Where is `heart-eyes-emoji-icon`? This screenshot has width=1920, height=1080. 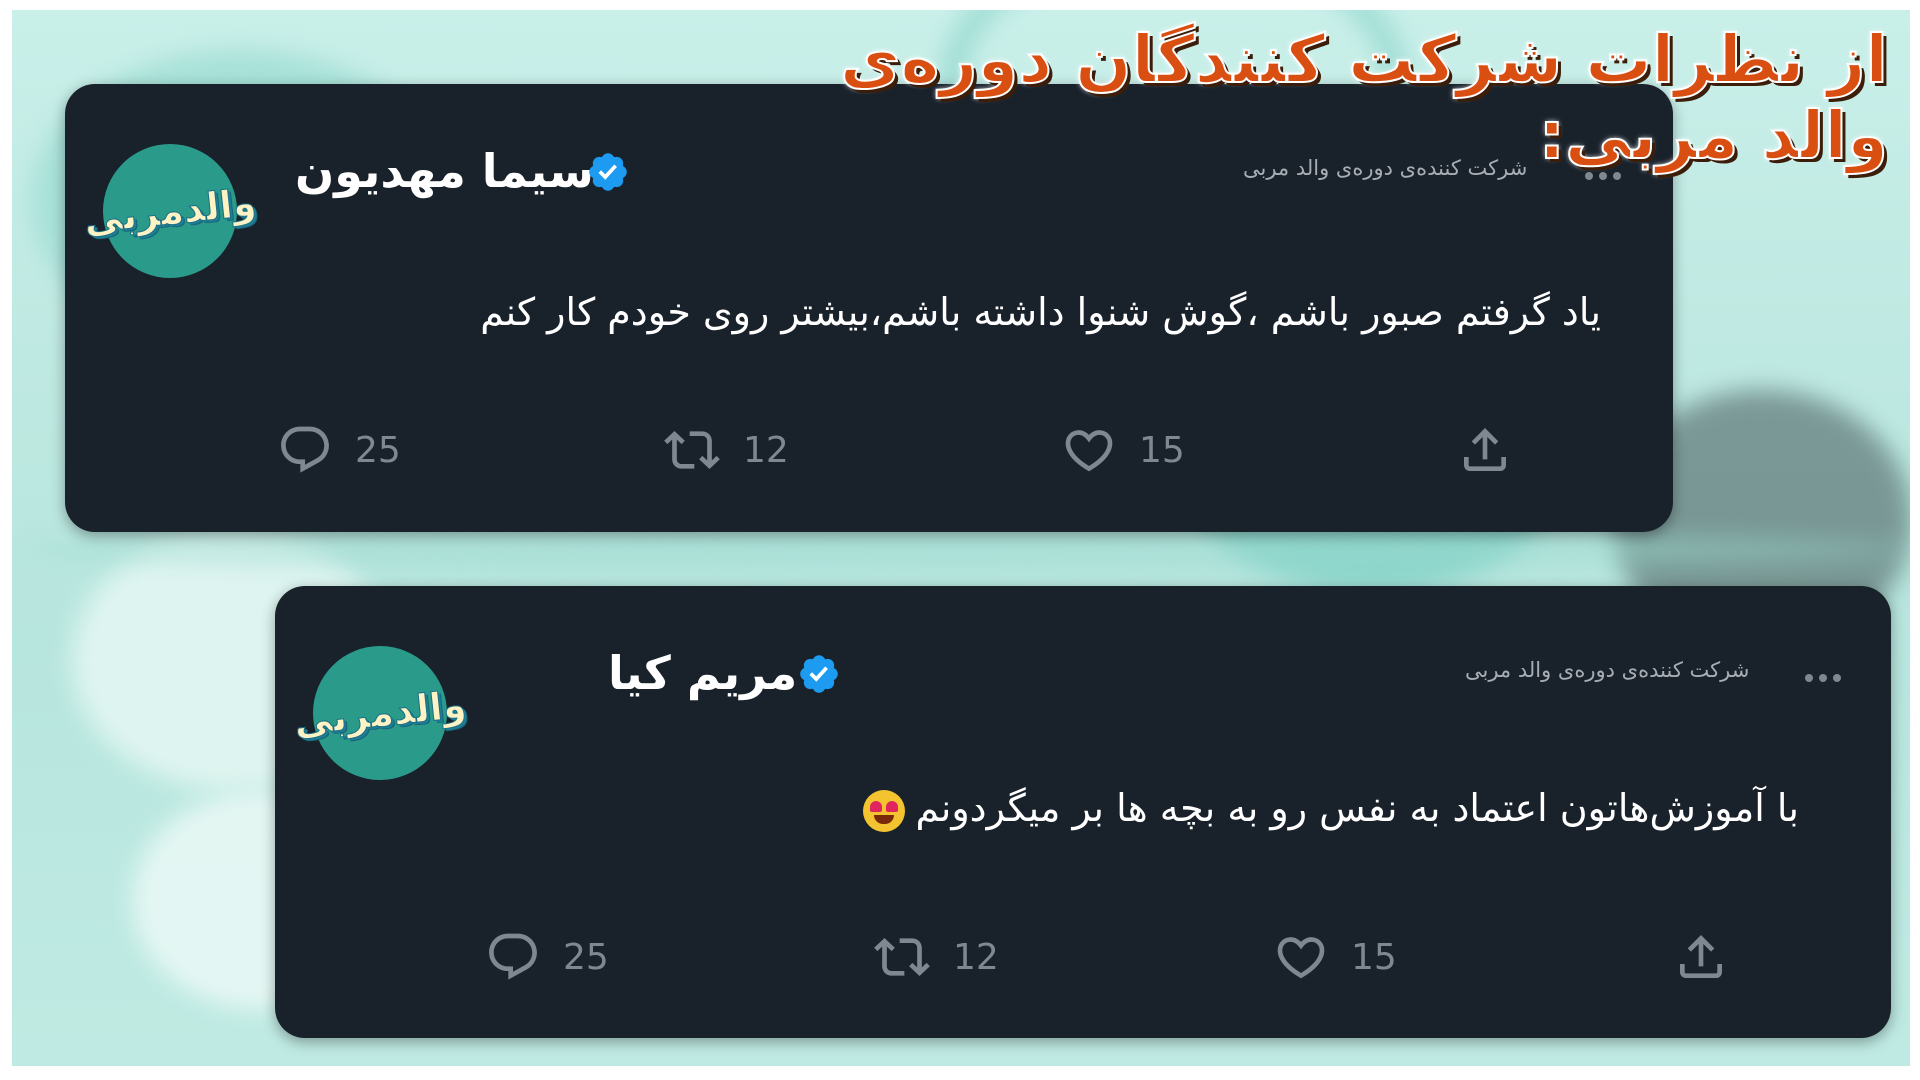
heart-eyes-emoji-icon is located at coordinates (884, 810).